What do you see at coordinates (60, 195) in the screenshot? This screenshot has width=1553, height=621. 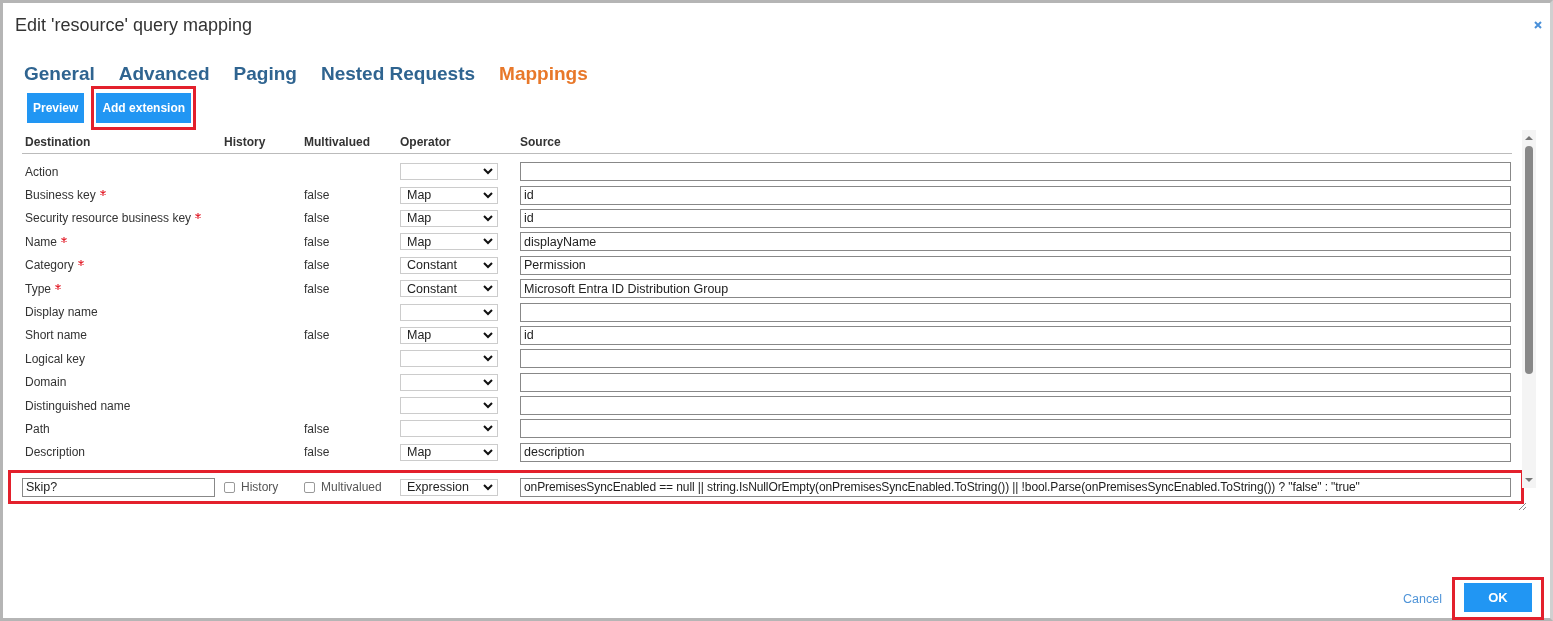 I see `destination-label: Business key` at bounding box center [60, 195].